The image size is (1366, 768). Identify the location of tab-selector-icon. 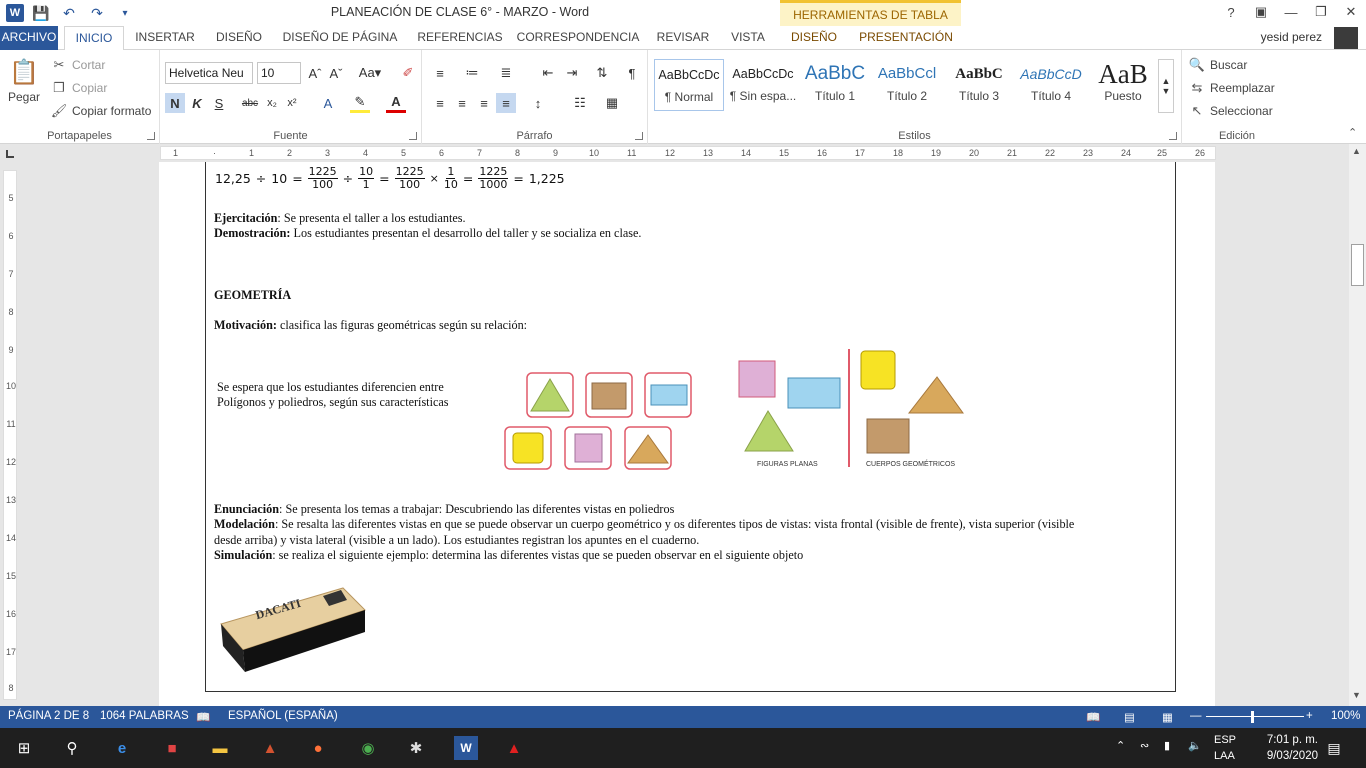
(10, 154).